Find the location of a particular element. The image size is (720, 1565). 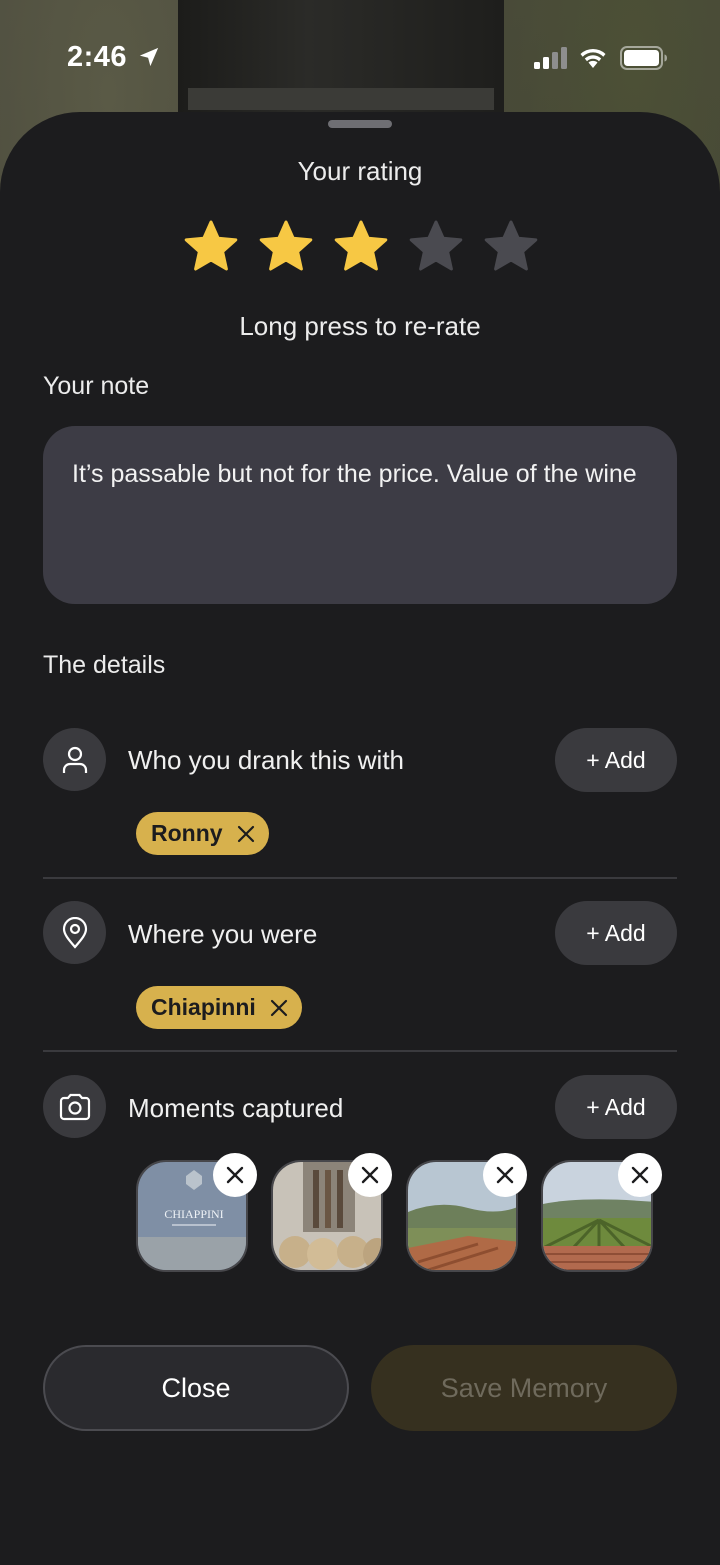

save-memory-button: Save Memory is located at coordinates (524, 1388).